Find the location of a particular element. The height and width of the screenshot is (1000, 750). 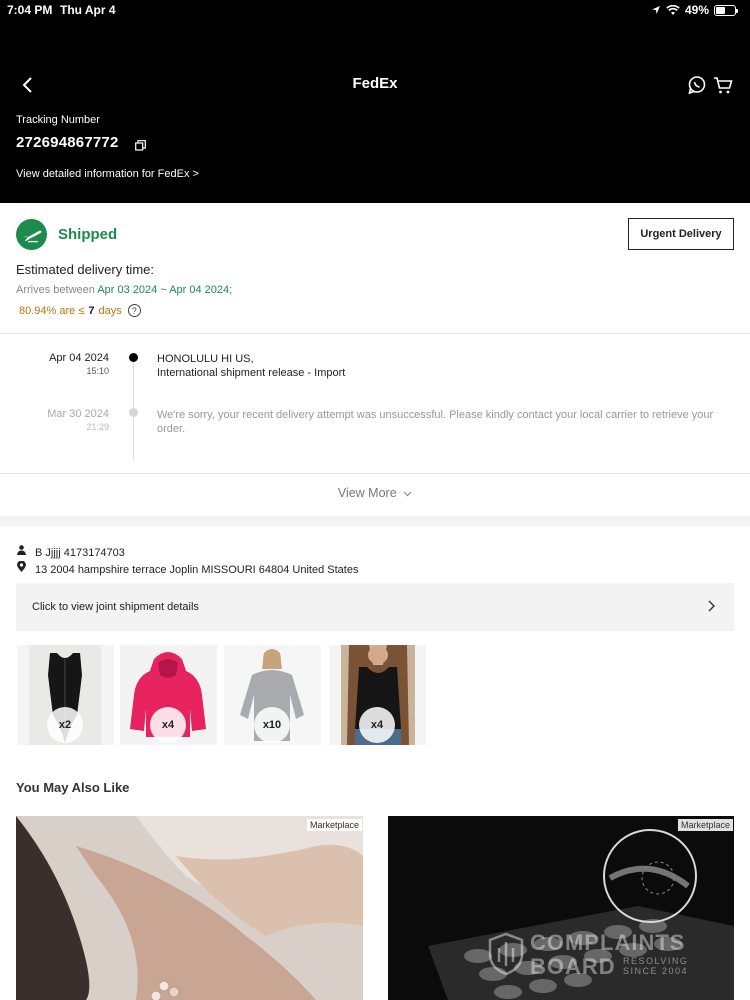

order-item: x2 is located at coordinates (65, 695).